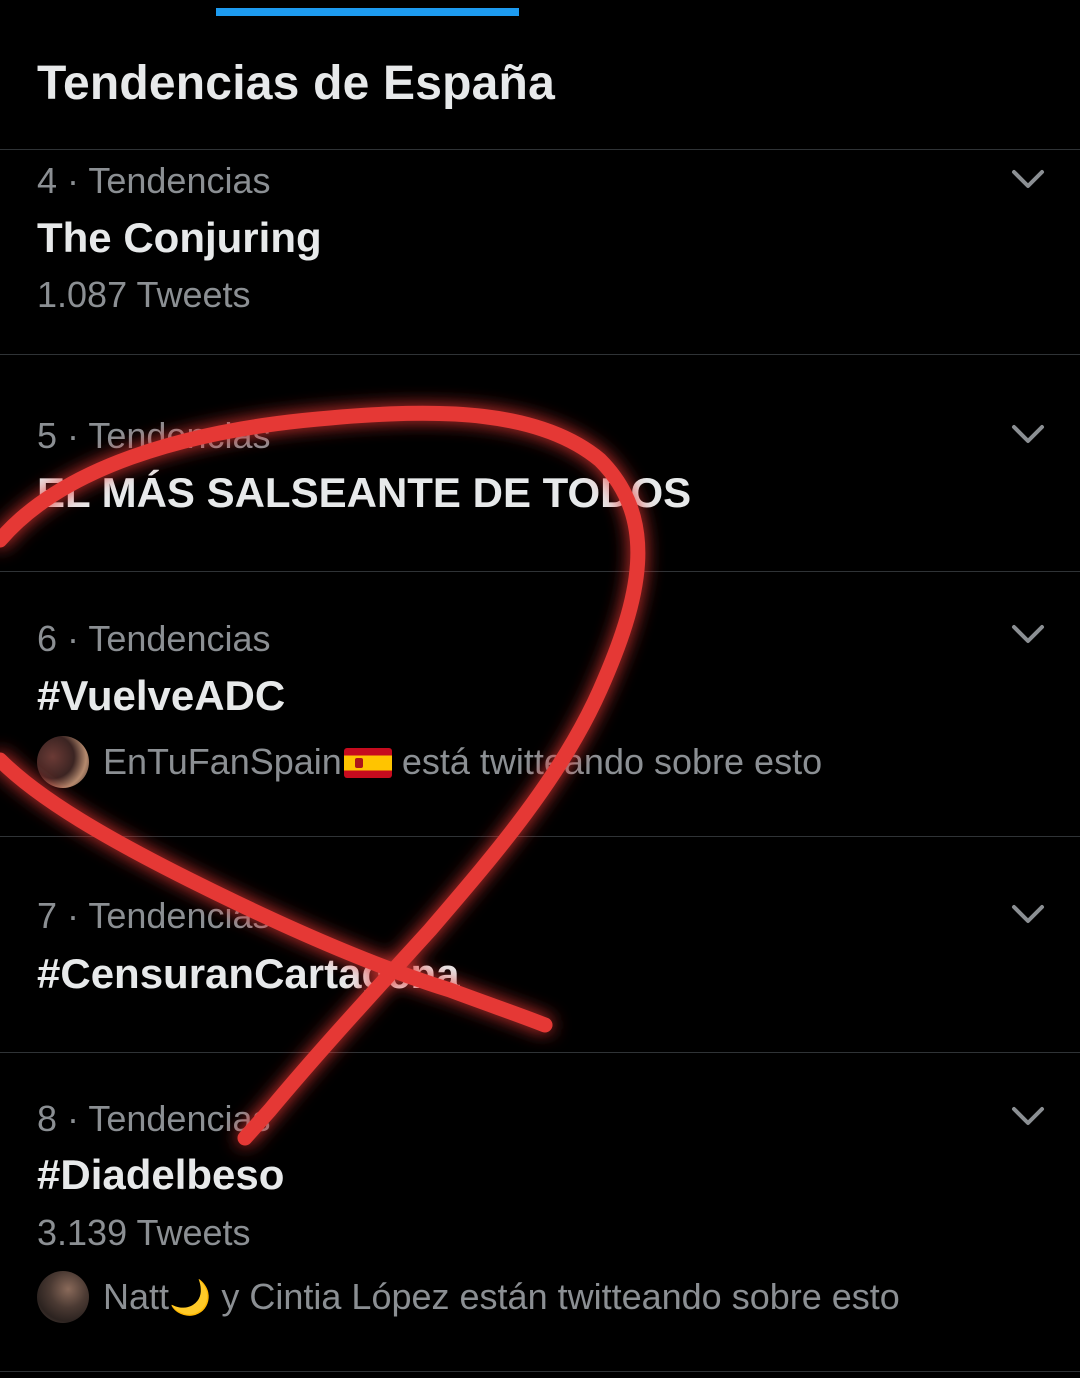 The height and width of the screenshot is (1378, 1080). What do you see at coordinates (296, 83) in the screenshot?
I see `page-title: Tendencias de España` at bounding box center [296, 83].